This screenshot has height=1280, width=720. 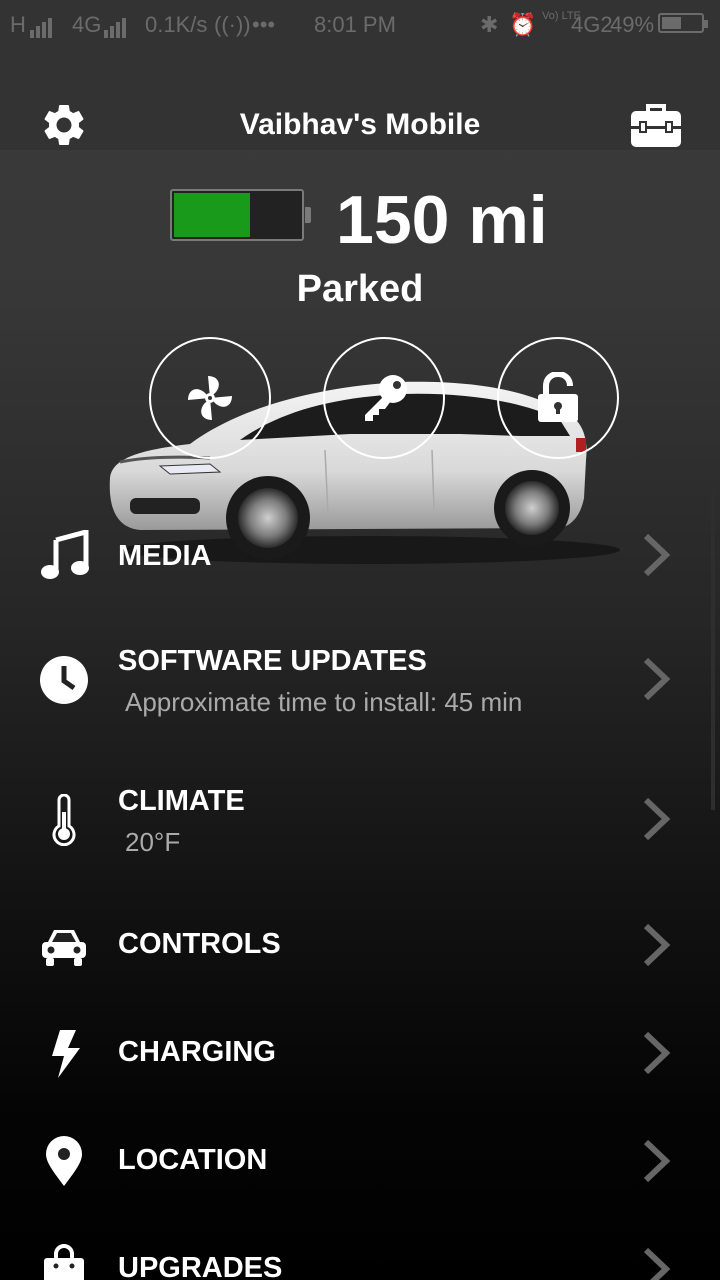 What do you see at coordinates (64, 820) in the screenshot?
I see `thermometer-icon` at bounding box center [64, 820].